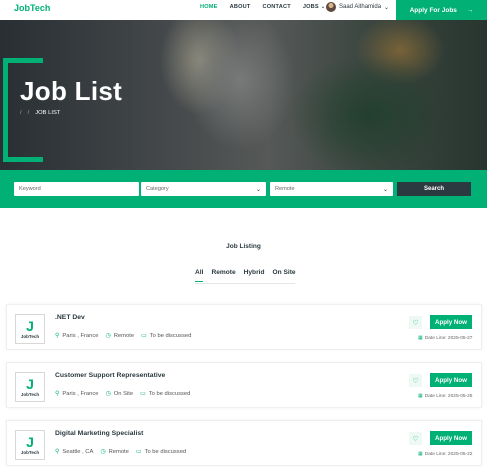  What do you see at coordinates (48, 113) in the screenshot?
I see `breadcrumb-current: JOB LIST` at bounding box center [48, 113].